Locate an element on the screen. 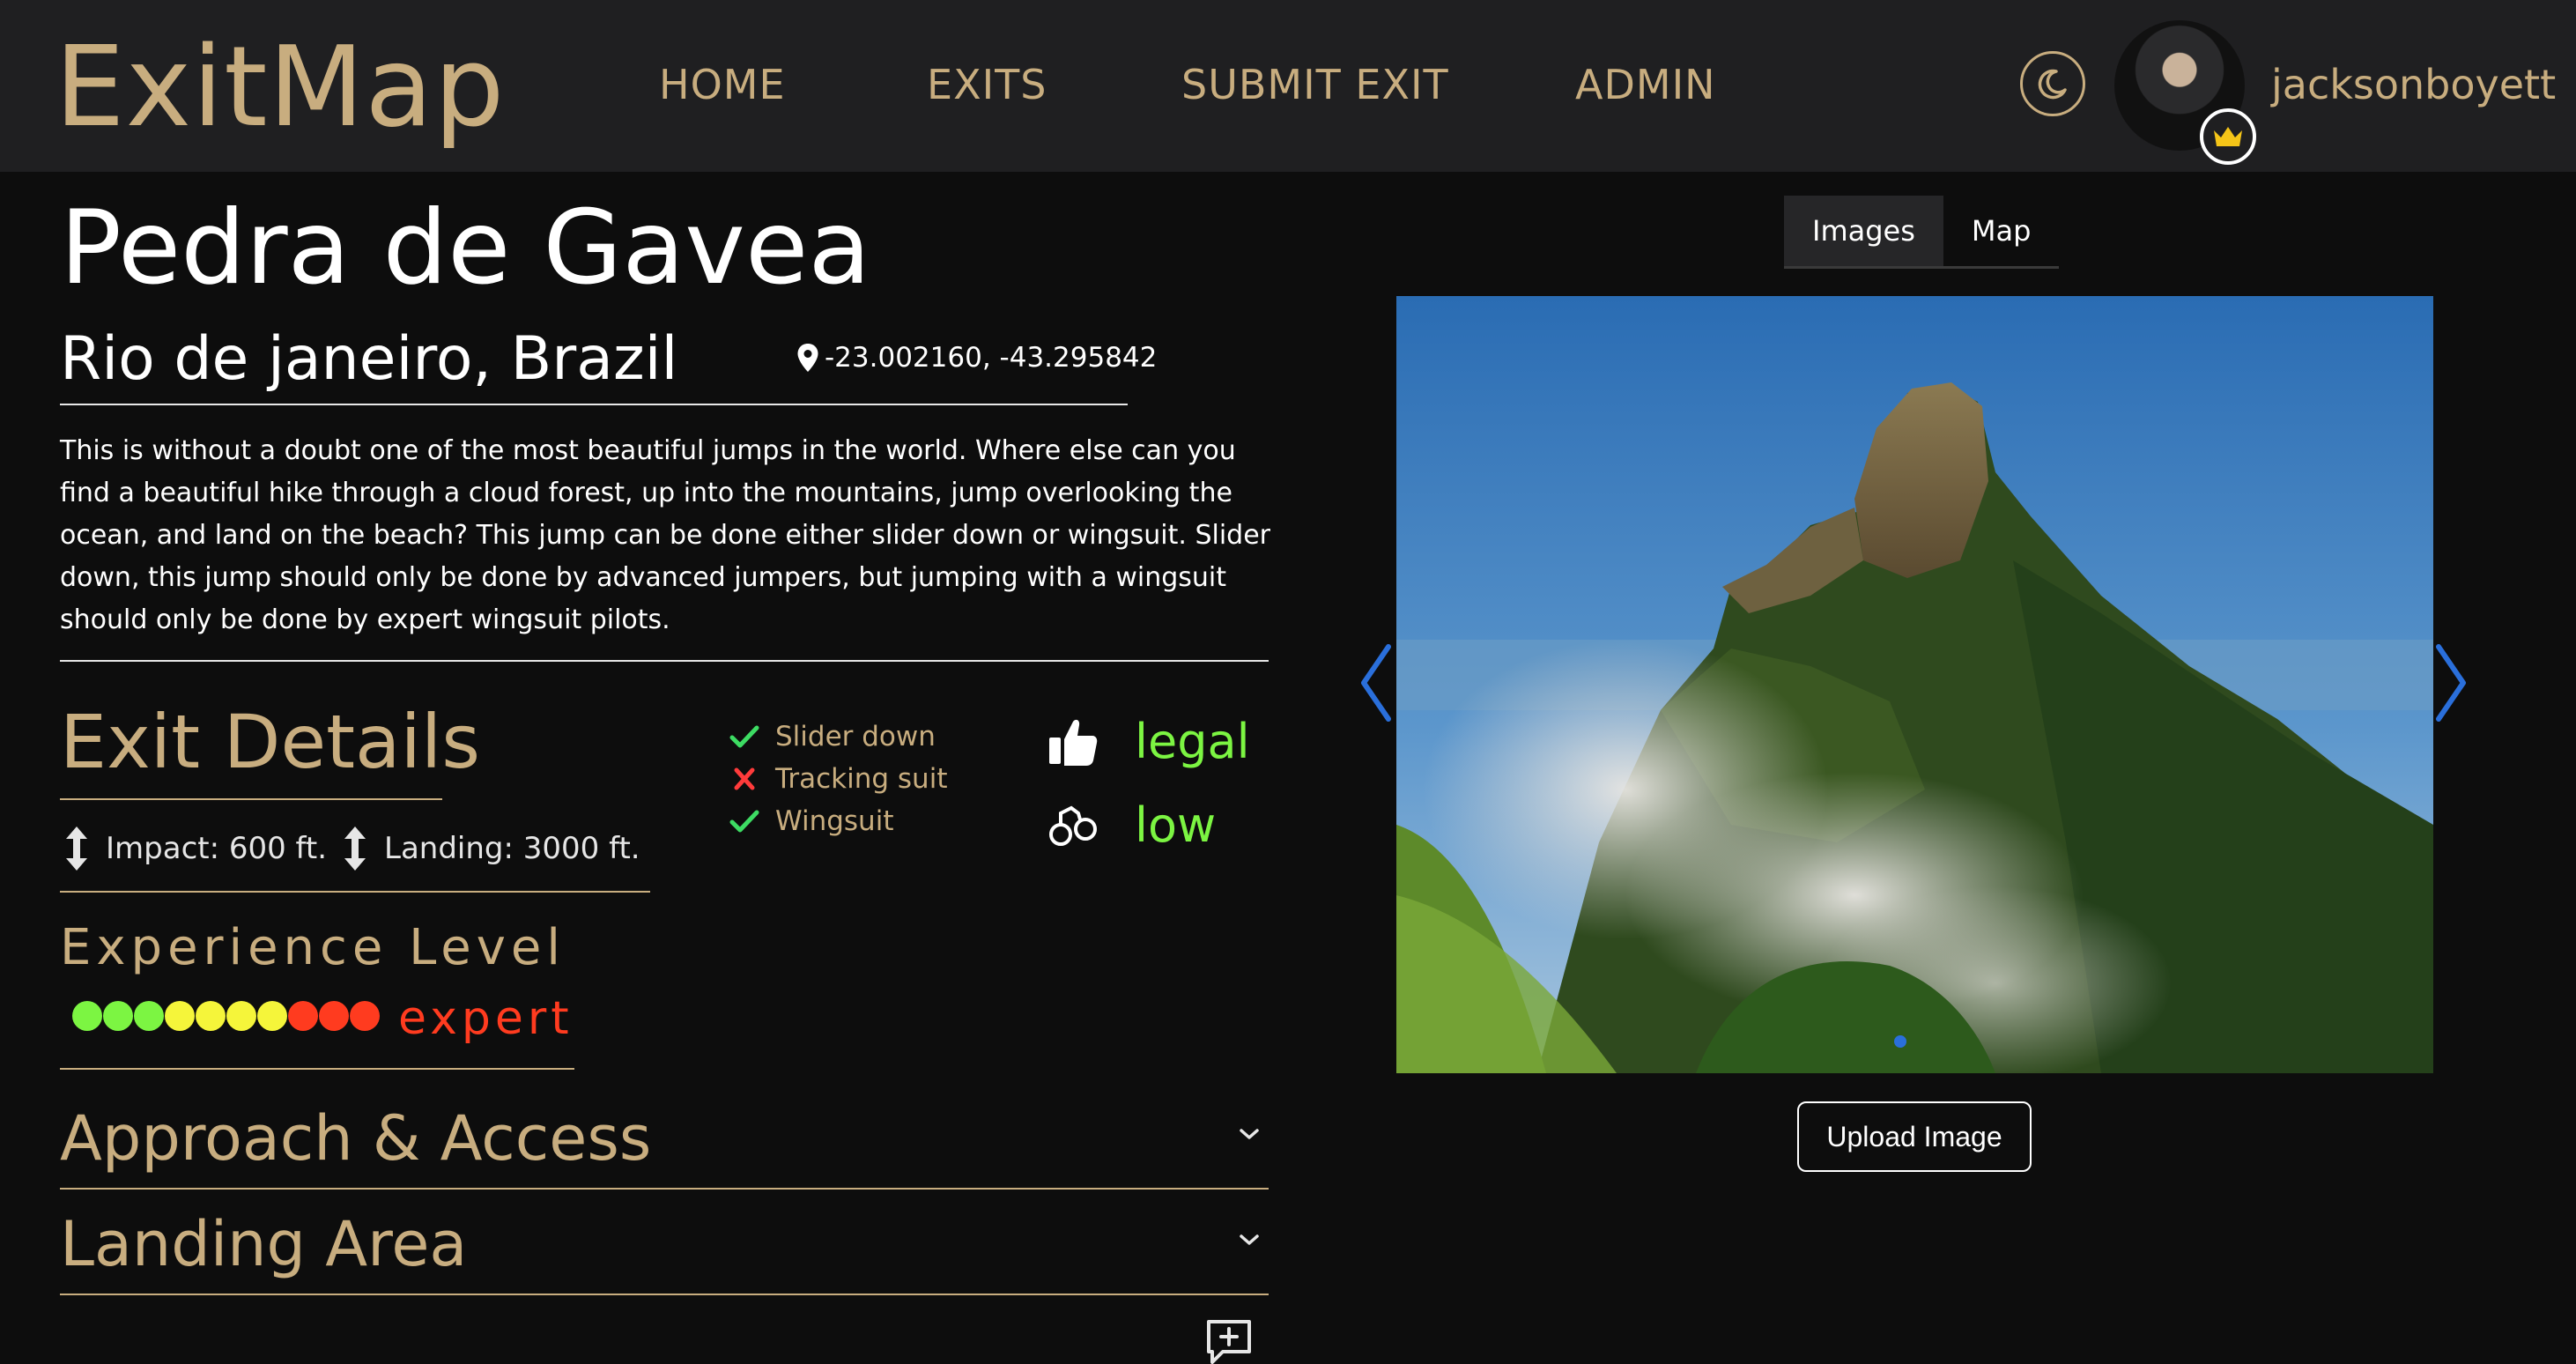 The width and height of the screenshot is (2576, 1364). bust-risk-status: low is located at coordinates (1132, 825).